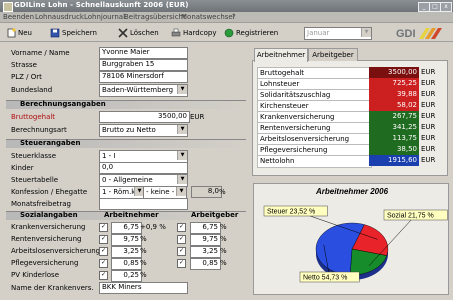 Image resolution: width=453 pixels, height=300 pixels. I want to click on register-label: Registrieren, so click(257, 33).